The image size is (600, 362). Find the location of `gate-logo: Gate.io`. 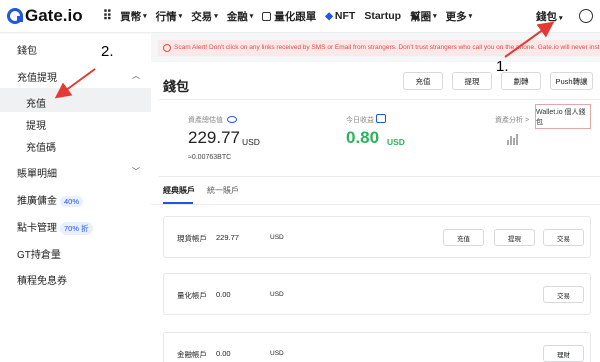

gate-logo: Gate.io is located at coordinates (45, 16).